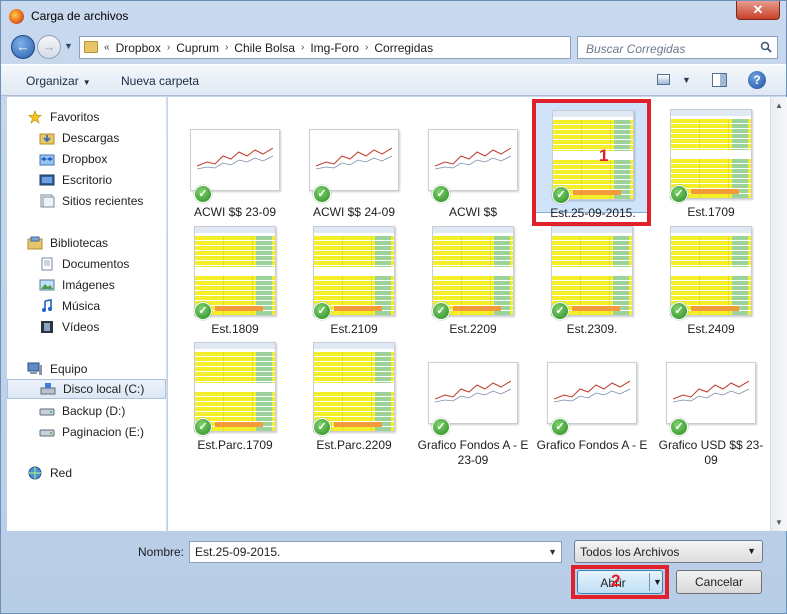 The height and width of the screenshot is (614, 787). What do you see at coordinates (757, 80) in the screenshot?
I see `help-icon: ?` at bounding box center [757, 80].